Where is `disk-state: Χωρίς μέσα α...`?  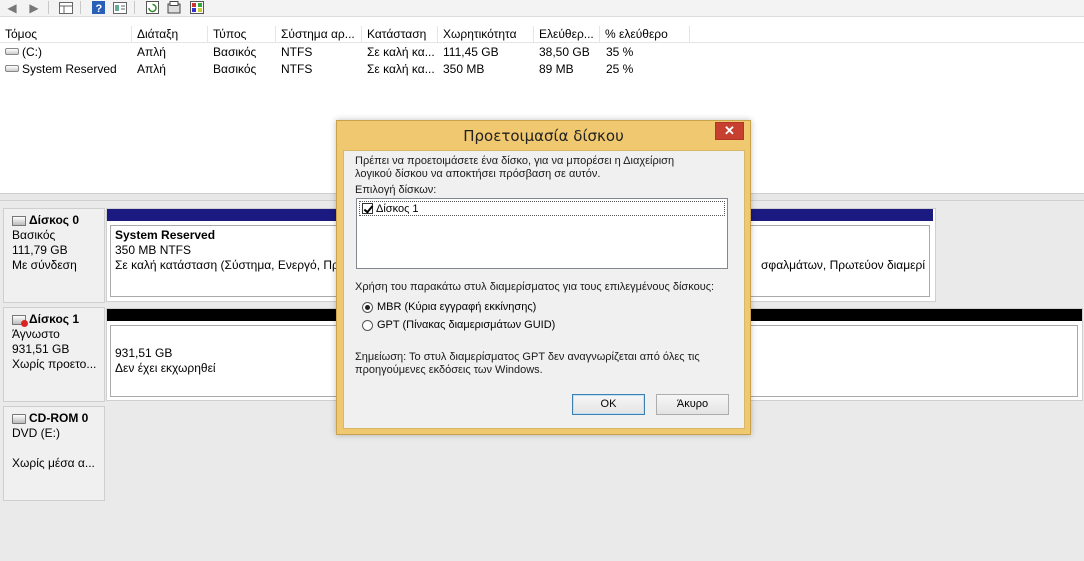
disk-state: Χωρίς μέσα α... is located at coordinates (53, 463).